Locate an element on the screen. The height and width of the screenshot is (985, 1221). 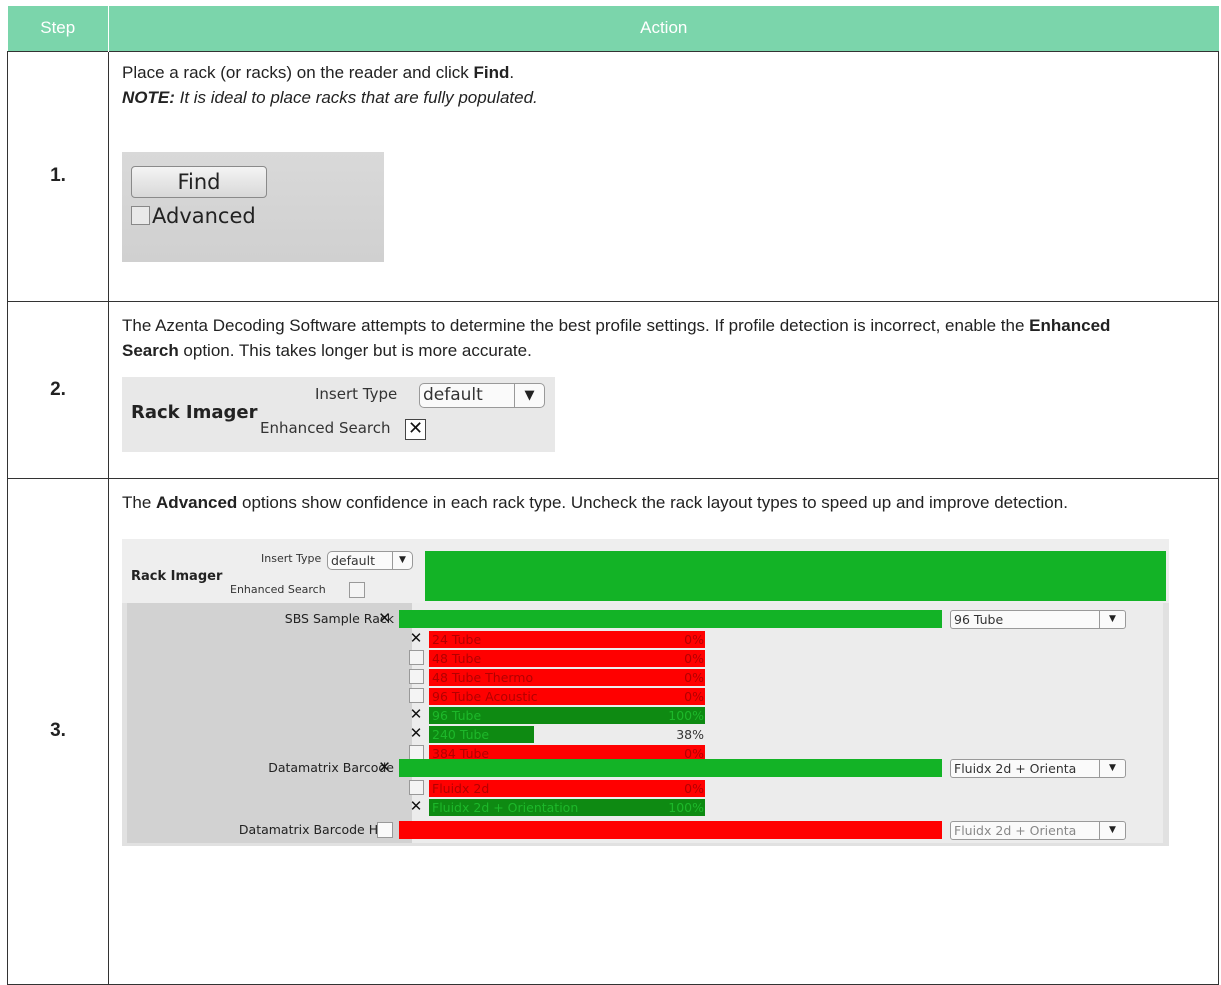
rack-type-confidence: 240 Tube 38% is located at coordinates (567, 734).